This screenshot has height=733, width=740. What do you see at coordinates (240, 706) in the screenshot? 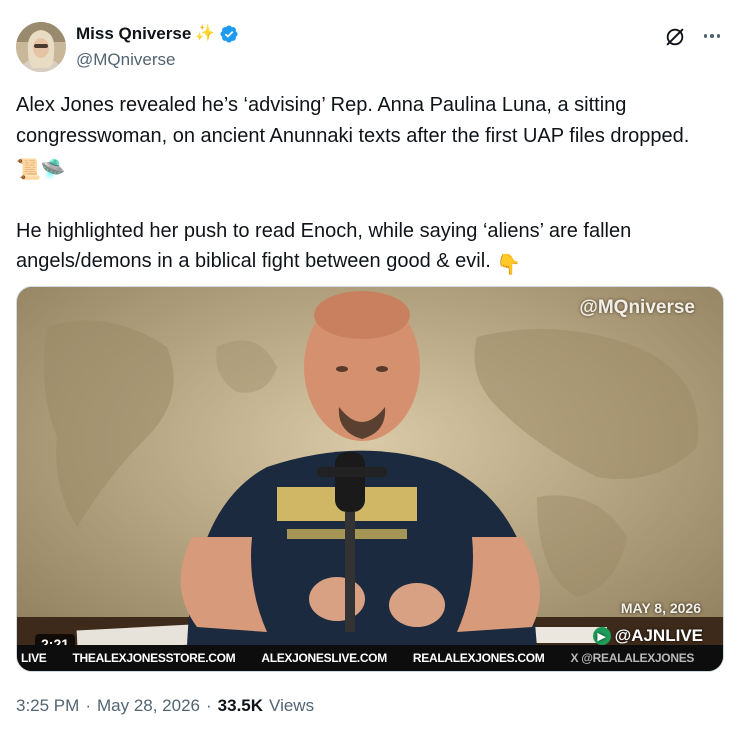
I see `views-count: 33.5K` at bounding box center [240, 706].